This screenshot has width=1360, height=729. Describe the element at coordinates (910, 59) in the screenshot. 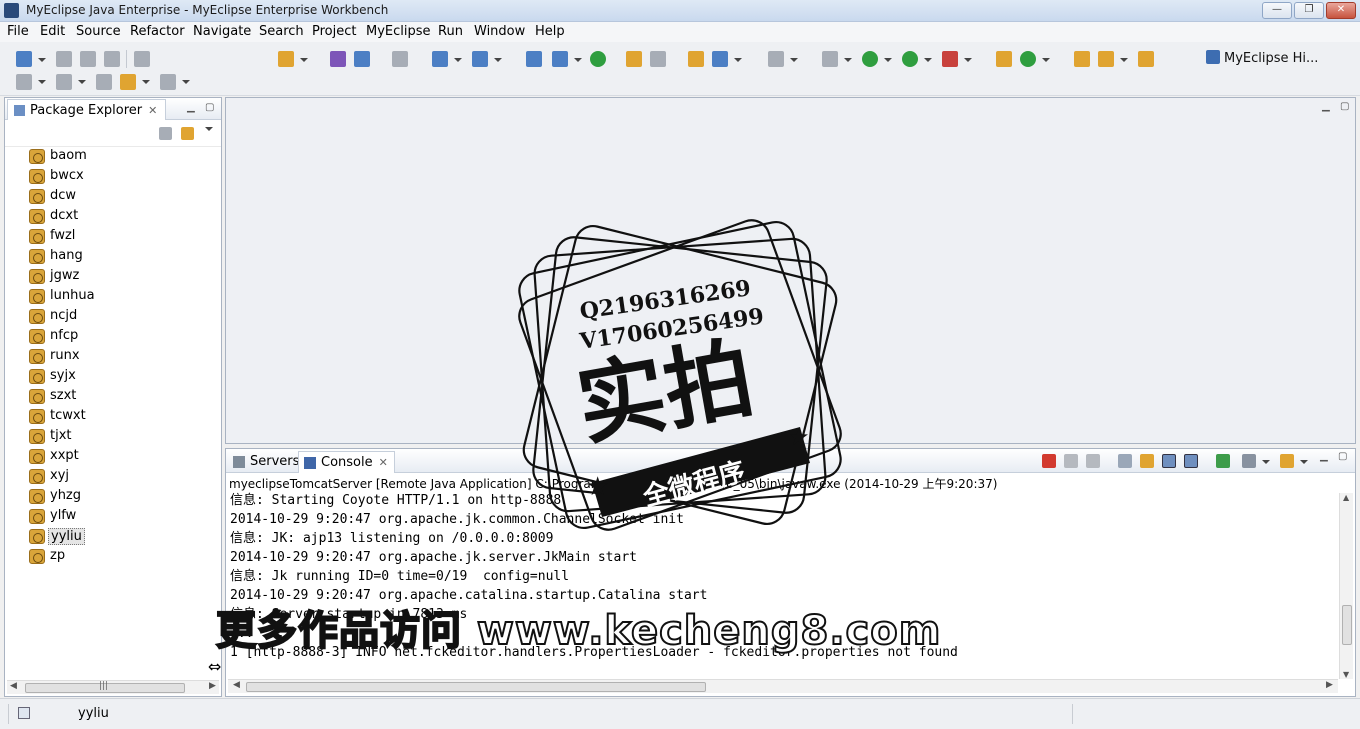

I see `run-external-icon` at that location.